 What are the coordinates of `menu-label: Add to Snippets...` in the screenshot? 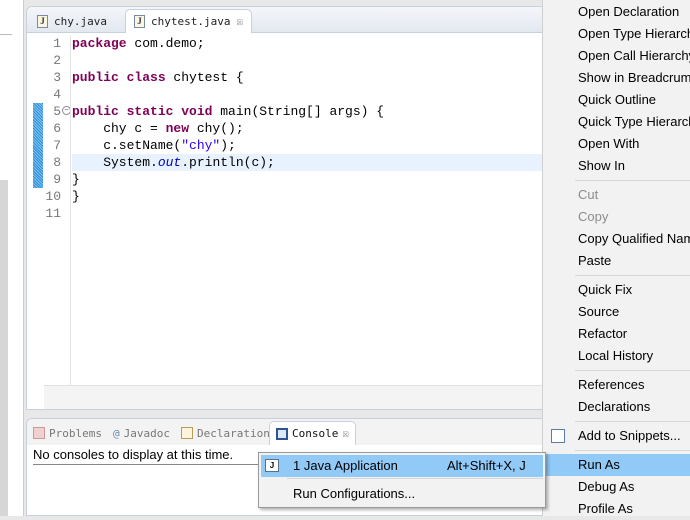 It's located at (629, 435).